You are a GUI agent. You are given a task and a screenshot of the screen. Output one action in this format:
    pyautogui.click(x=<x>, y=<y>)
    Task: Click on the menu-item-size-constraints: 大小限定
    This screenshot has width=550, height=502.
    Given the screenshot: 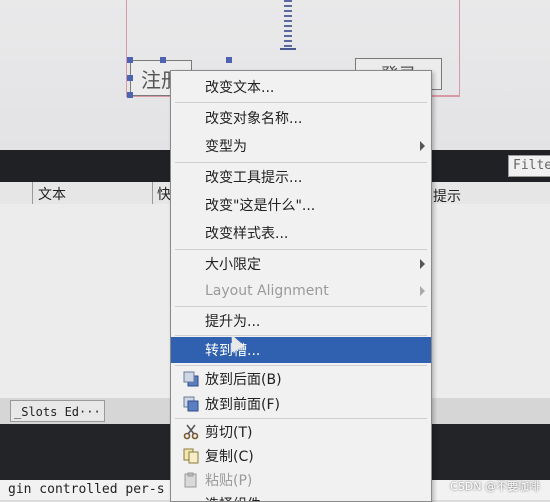 What is the action you would take?
    pyautogui.click(x=301, y=264)
    